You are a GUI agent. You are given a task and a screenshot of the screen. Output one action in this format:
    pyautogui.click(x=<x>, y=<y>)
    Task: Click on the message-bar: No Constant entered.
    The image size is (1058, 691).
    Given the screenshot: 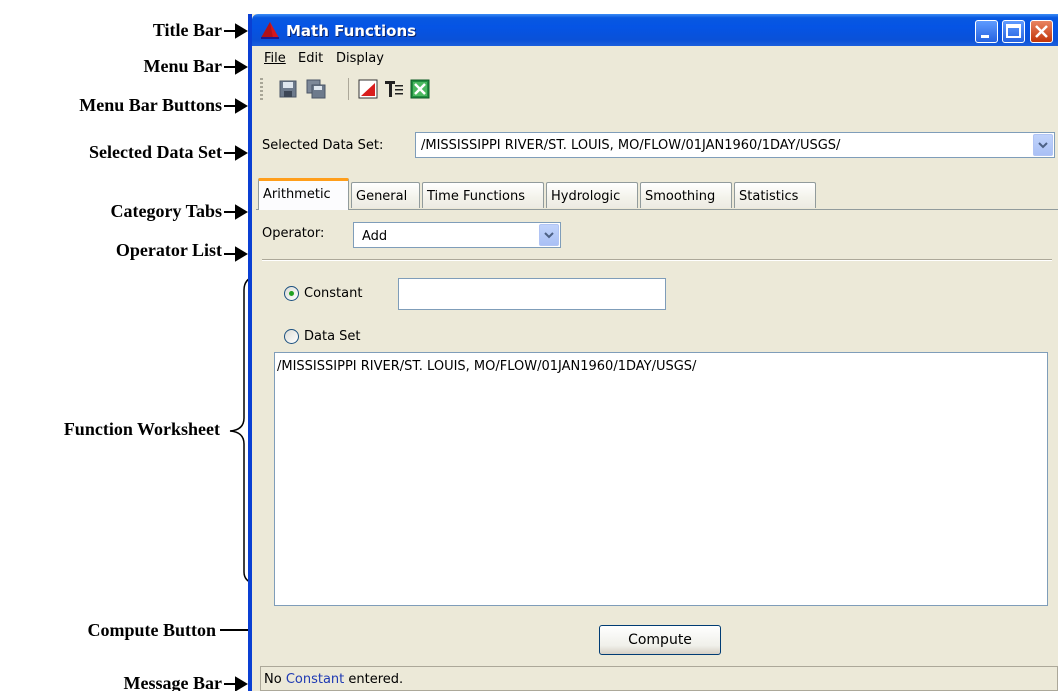 What is the action you would take?
    pyautogui.click(x=659, y=678)
    